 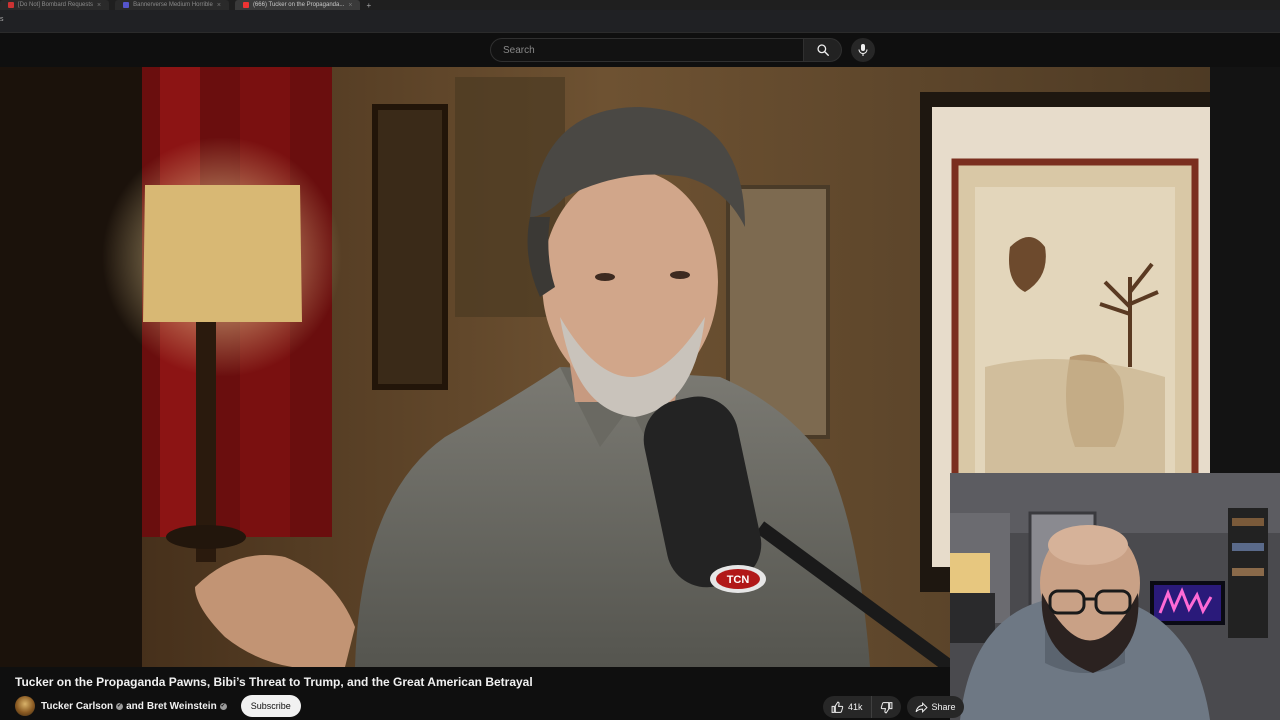 What do you see at coordinates (25, 706) in the screenshot?
I see `channel-avatar` at bounding box center [25, 706].